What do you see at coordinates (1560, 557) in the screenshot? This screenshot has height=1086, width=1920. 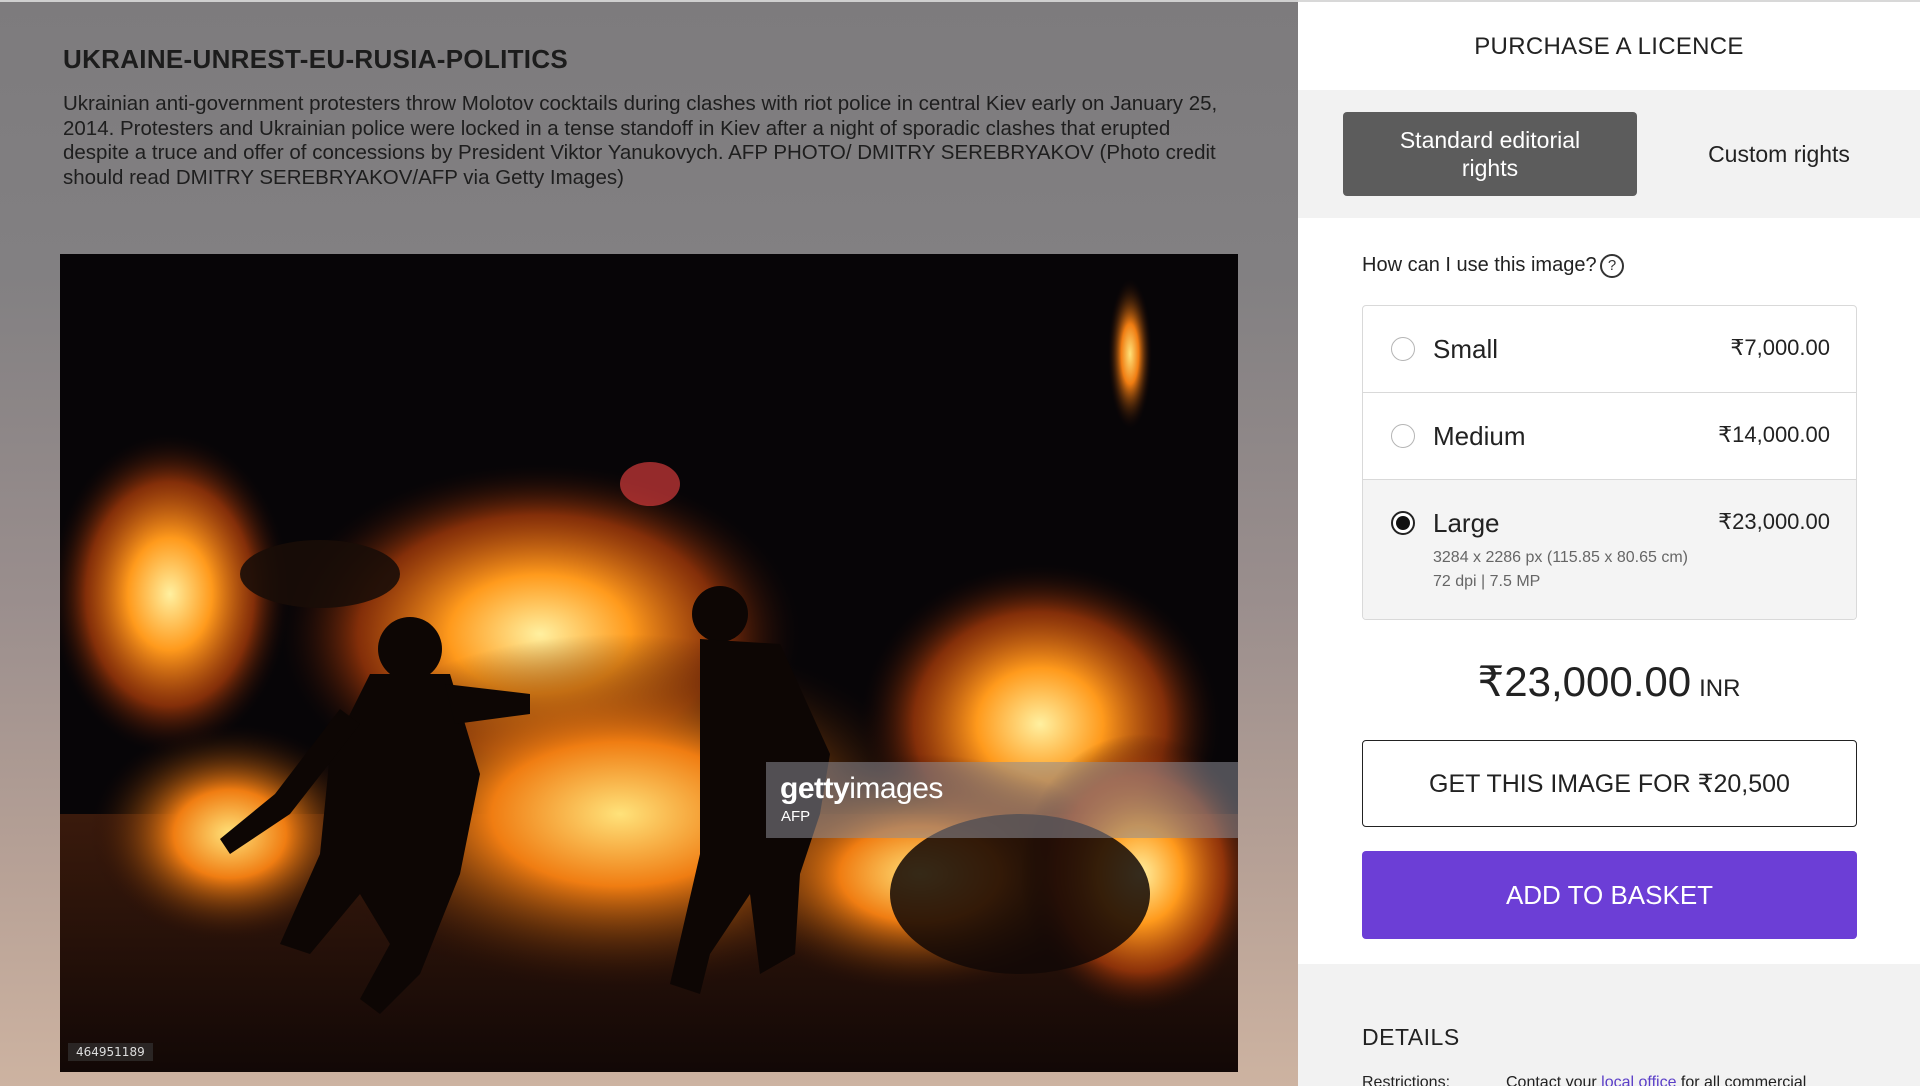 I see `size-dimensions: 3284 x 2286 px (115.85 x 80.65 cm)` at bounding box center [1560, 557].